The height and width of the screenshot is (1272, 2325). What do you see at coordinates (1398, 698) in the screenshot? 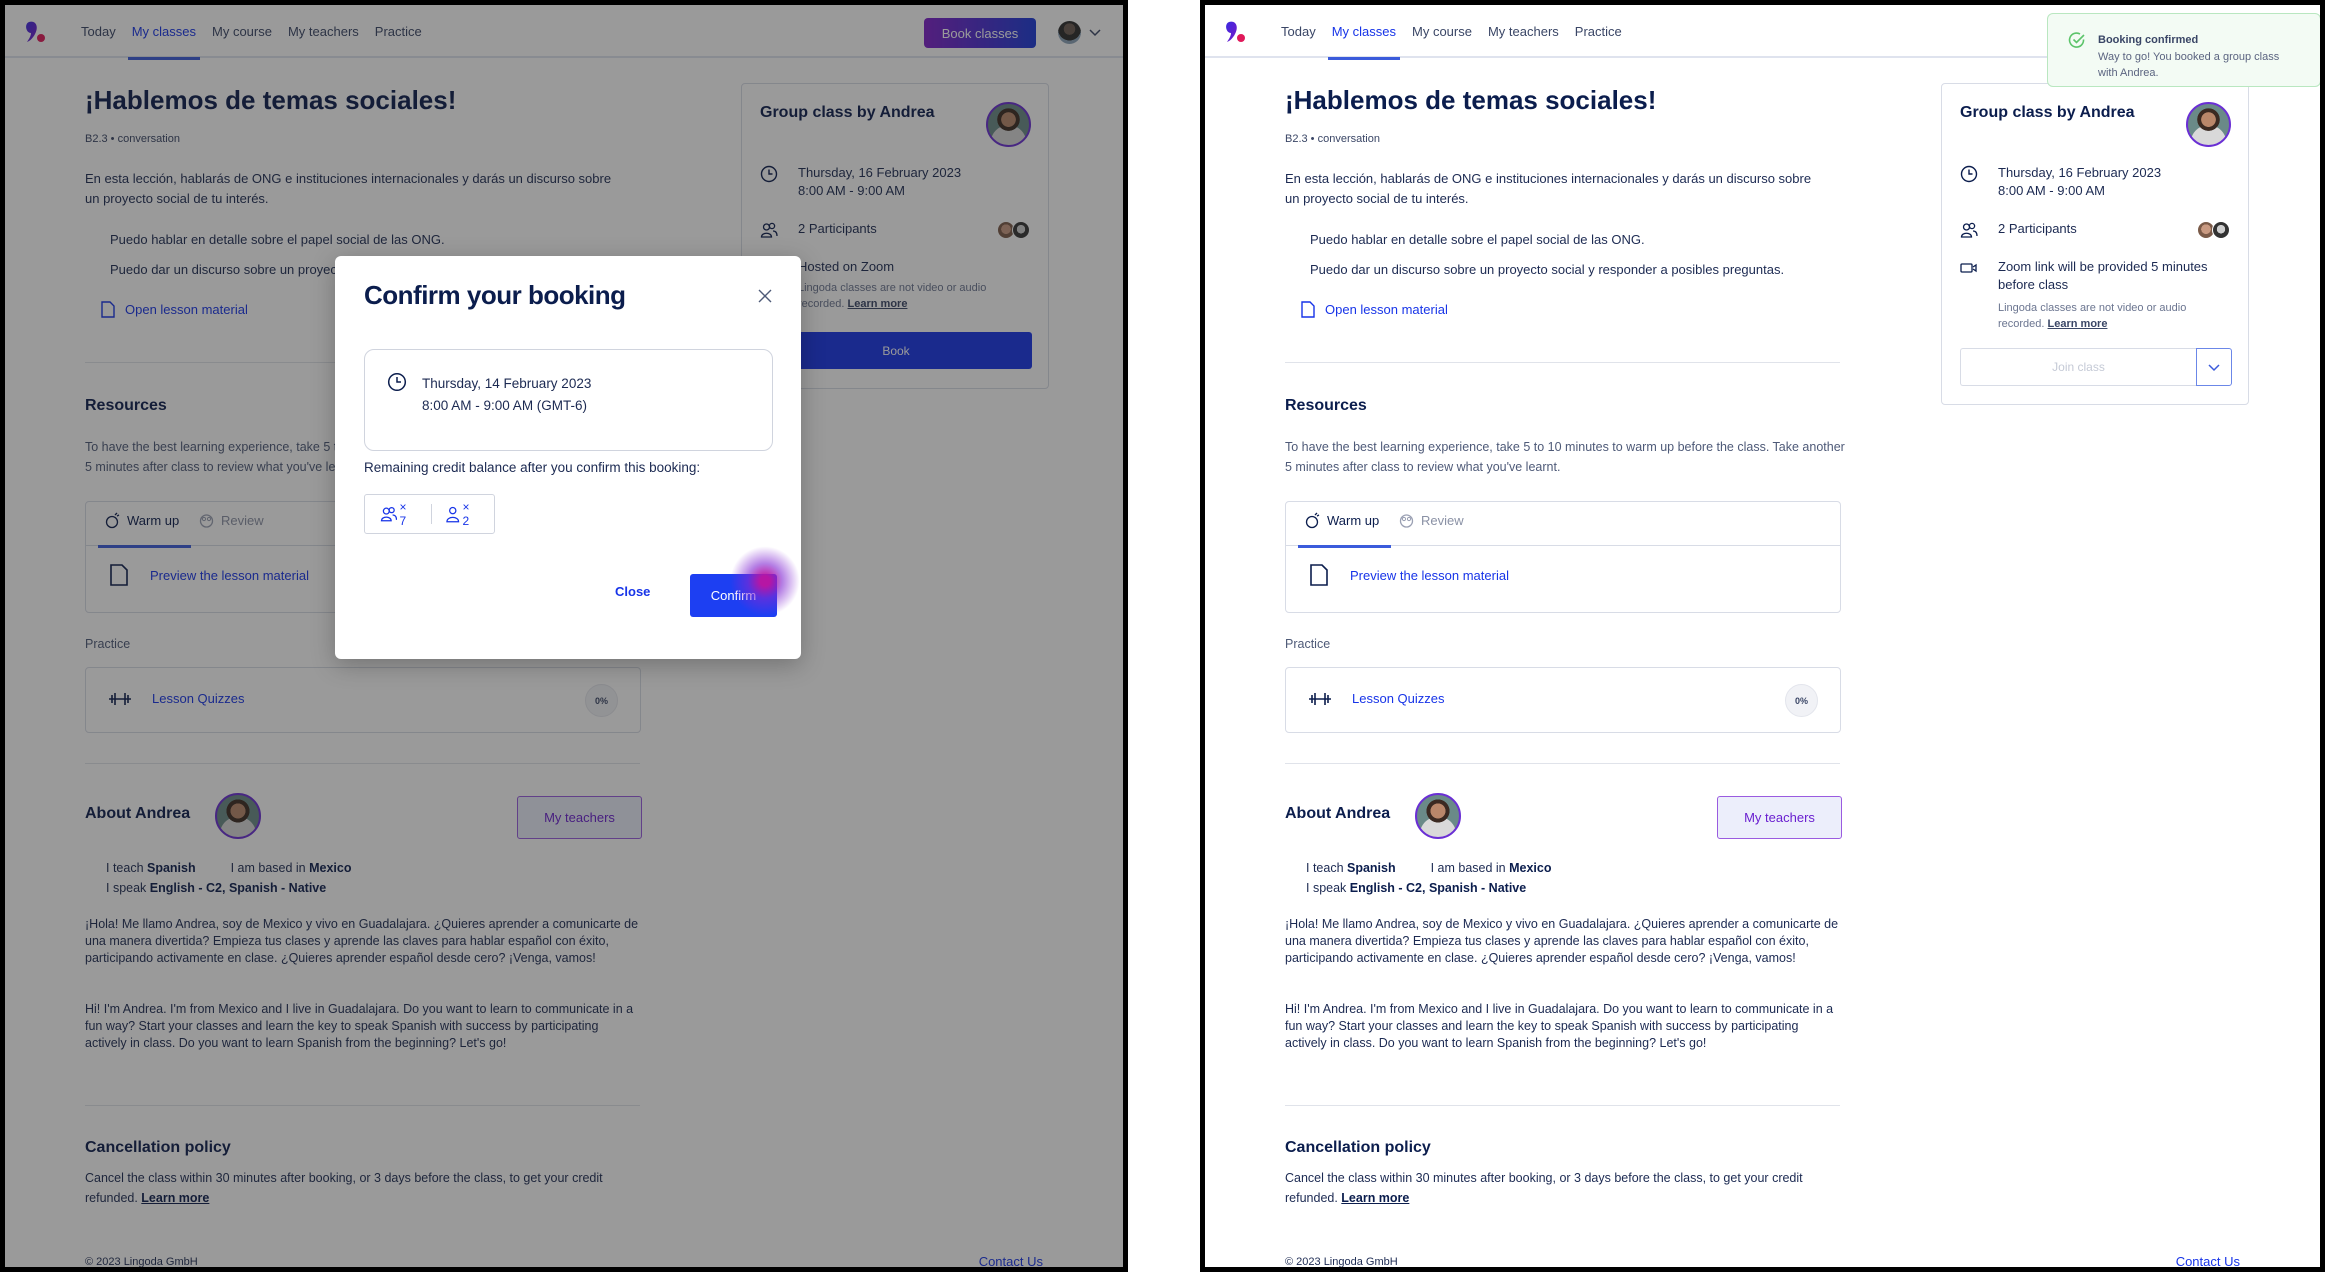
I see `lesson-quizzes-label: Lesson Quizzes` at bounding box center [1398, 698].